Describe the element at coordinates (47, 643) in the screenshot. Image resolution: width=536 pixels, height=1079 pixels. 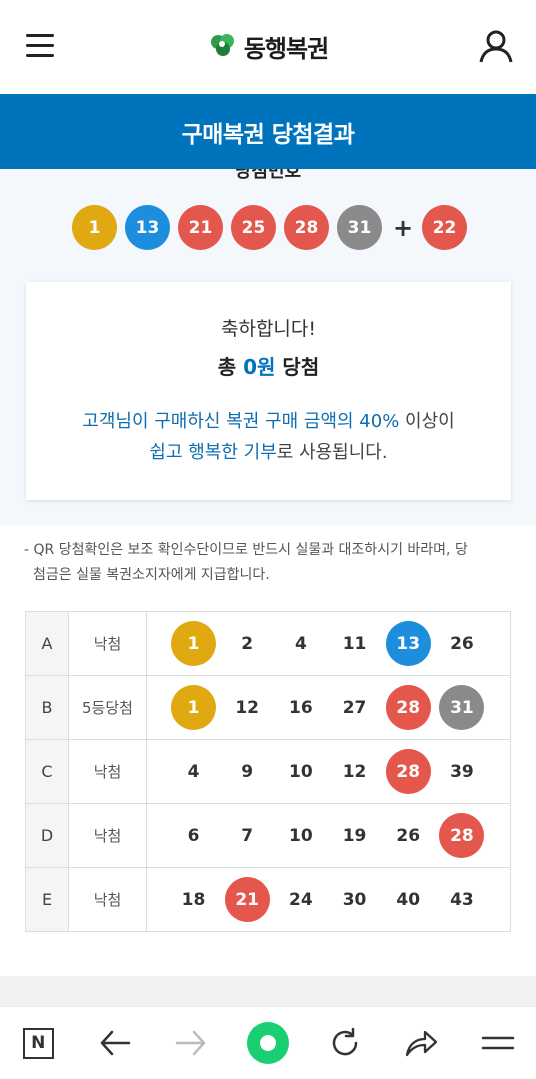
I see `game-key: A` at that location.